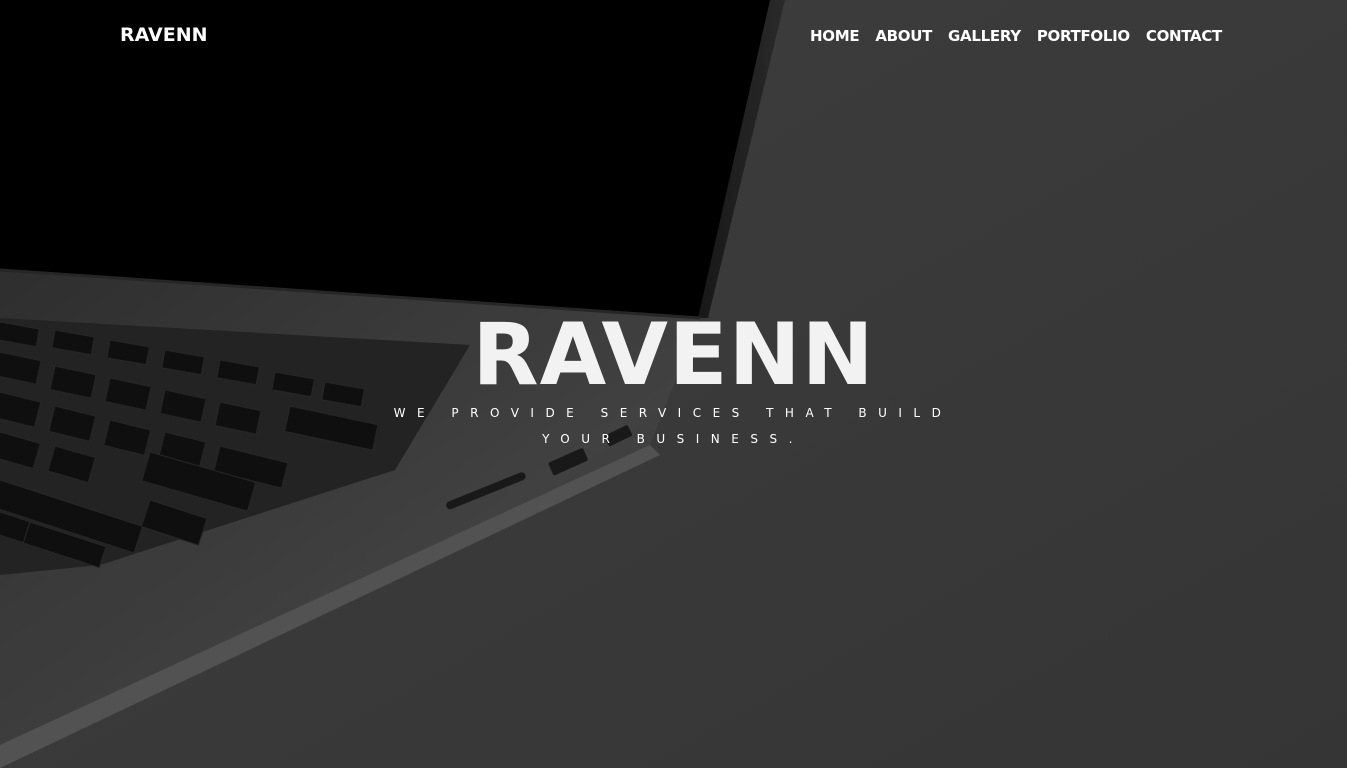 The width and height of the screenshot is (1347, 768). Describe the element at coordinates (164, 35) in the screenshot. I see `brand-logo-link: RAVENN` at that location.